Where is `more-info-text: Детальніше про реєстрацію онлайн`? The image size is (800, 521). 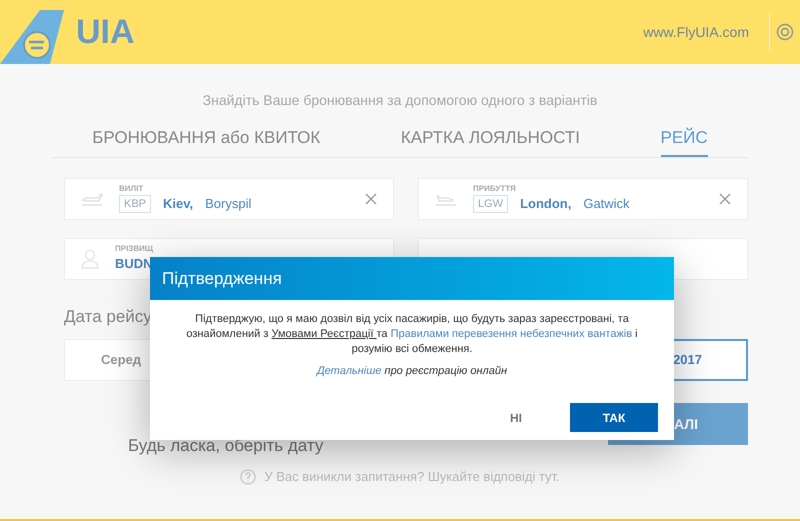 more-info-text: Детальніше про реєстрацію онлайн is located at coordinates (411, 371).